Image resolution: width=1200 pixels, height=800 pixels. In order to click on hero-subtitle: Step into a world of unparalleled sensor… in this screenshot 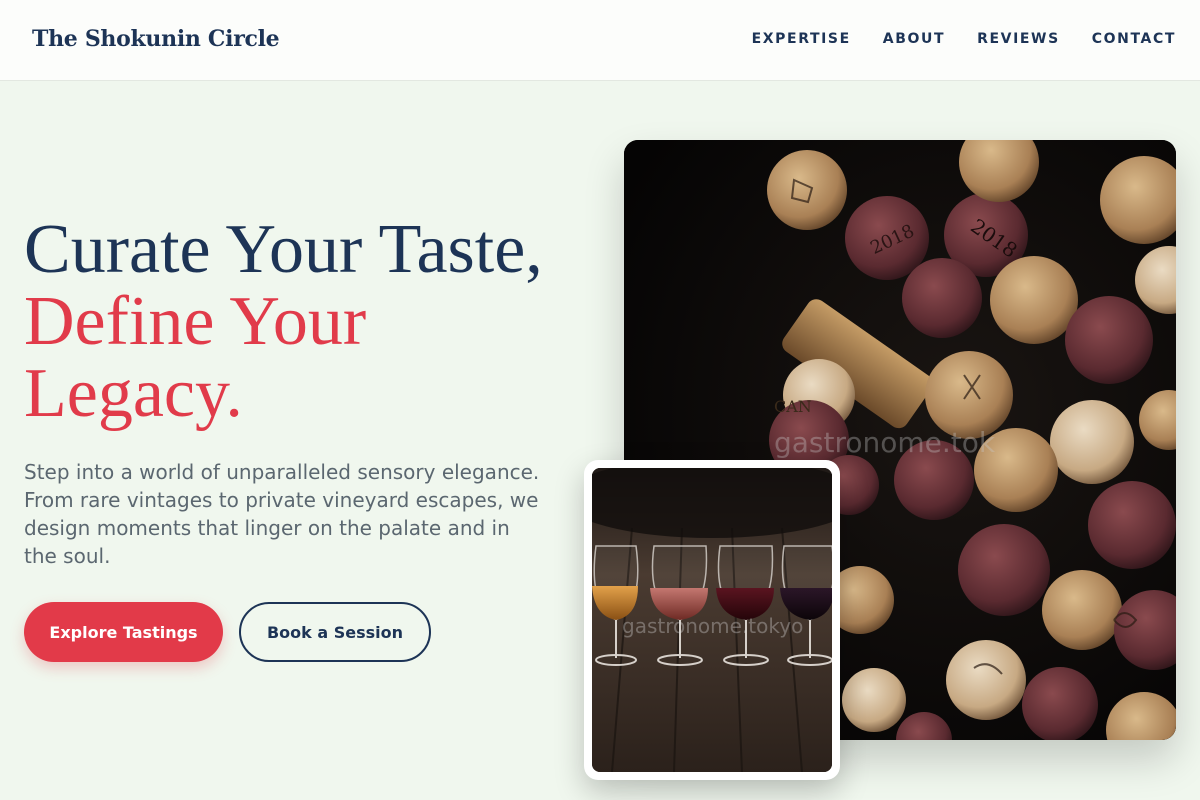, I will do `click(282, 514)`.